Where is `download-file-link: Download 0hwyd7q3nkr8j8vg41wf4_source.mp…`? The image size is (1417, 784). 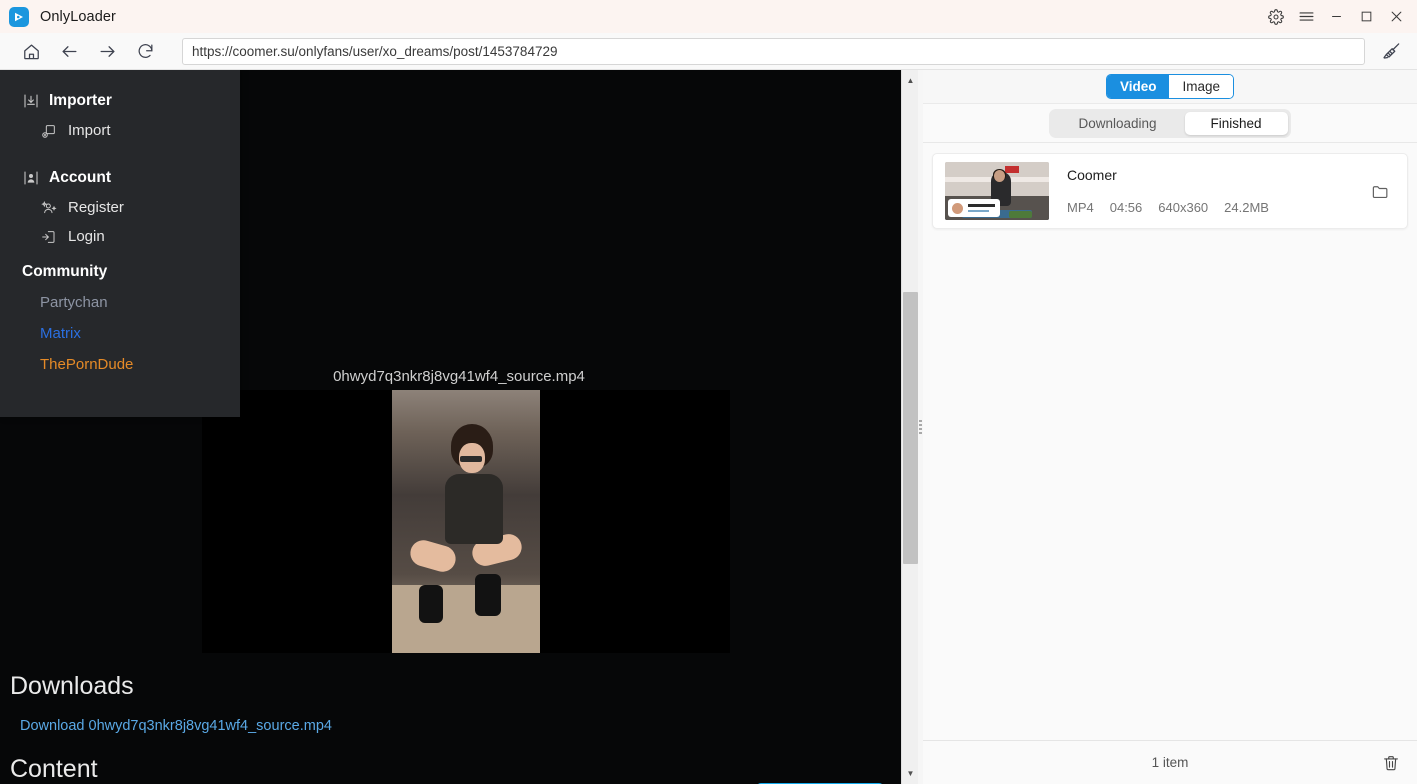
download-file-link: Download 0hwyd7q3nkr8j8vg41wf4_source.mp… is located at coordinates (176, 726).